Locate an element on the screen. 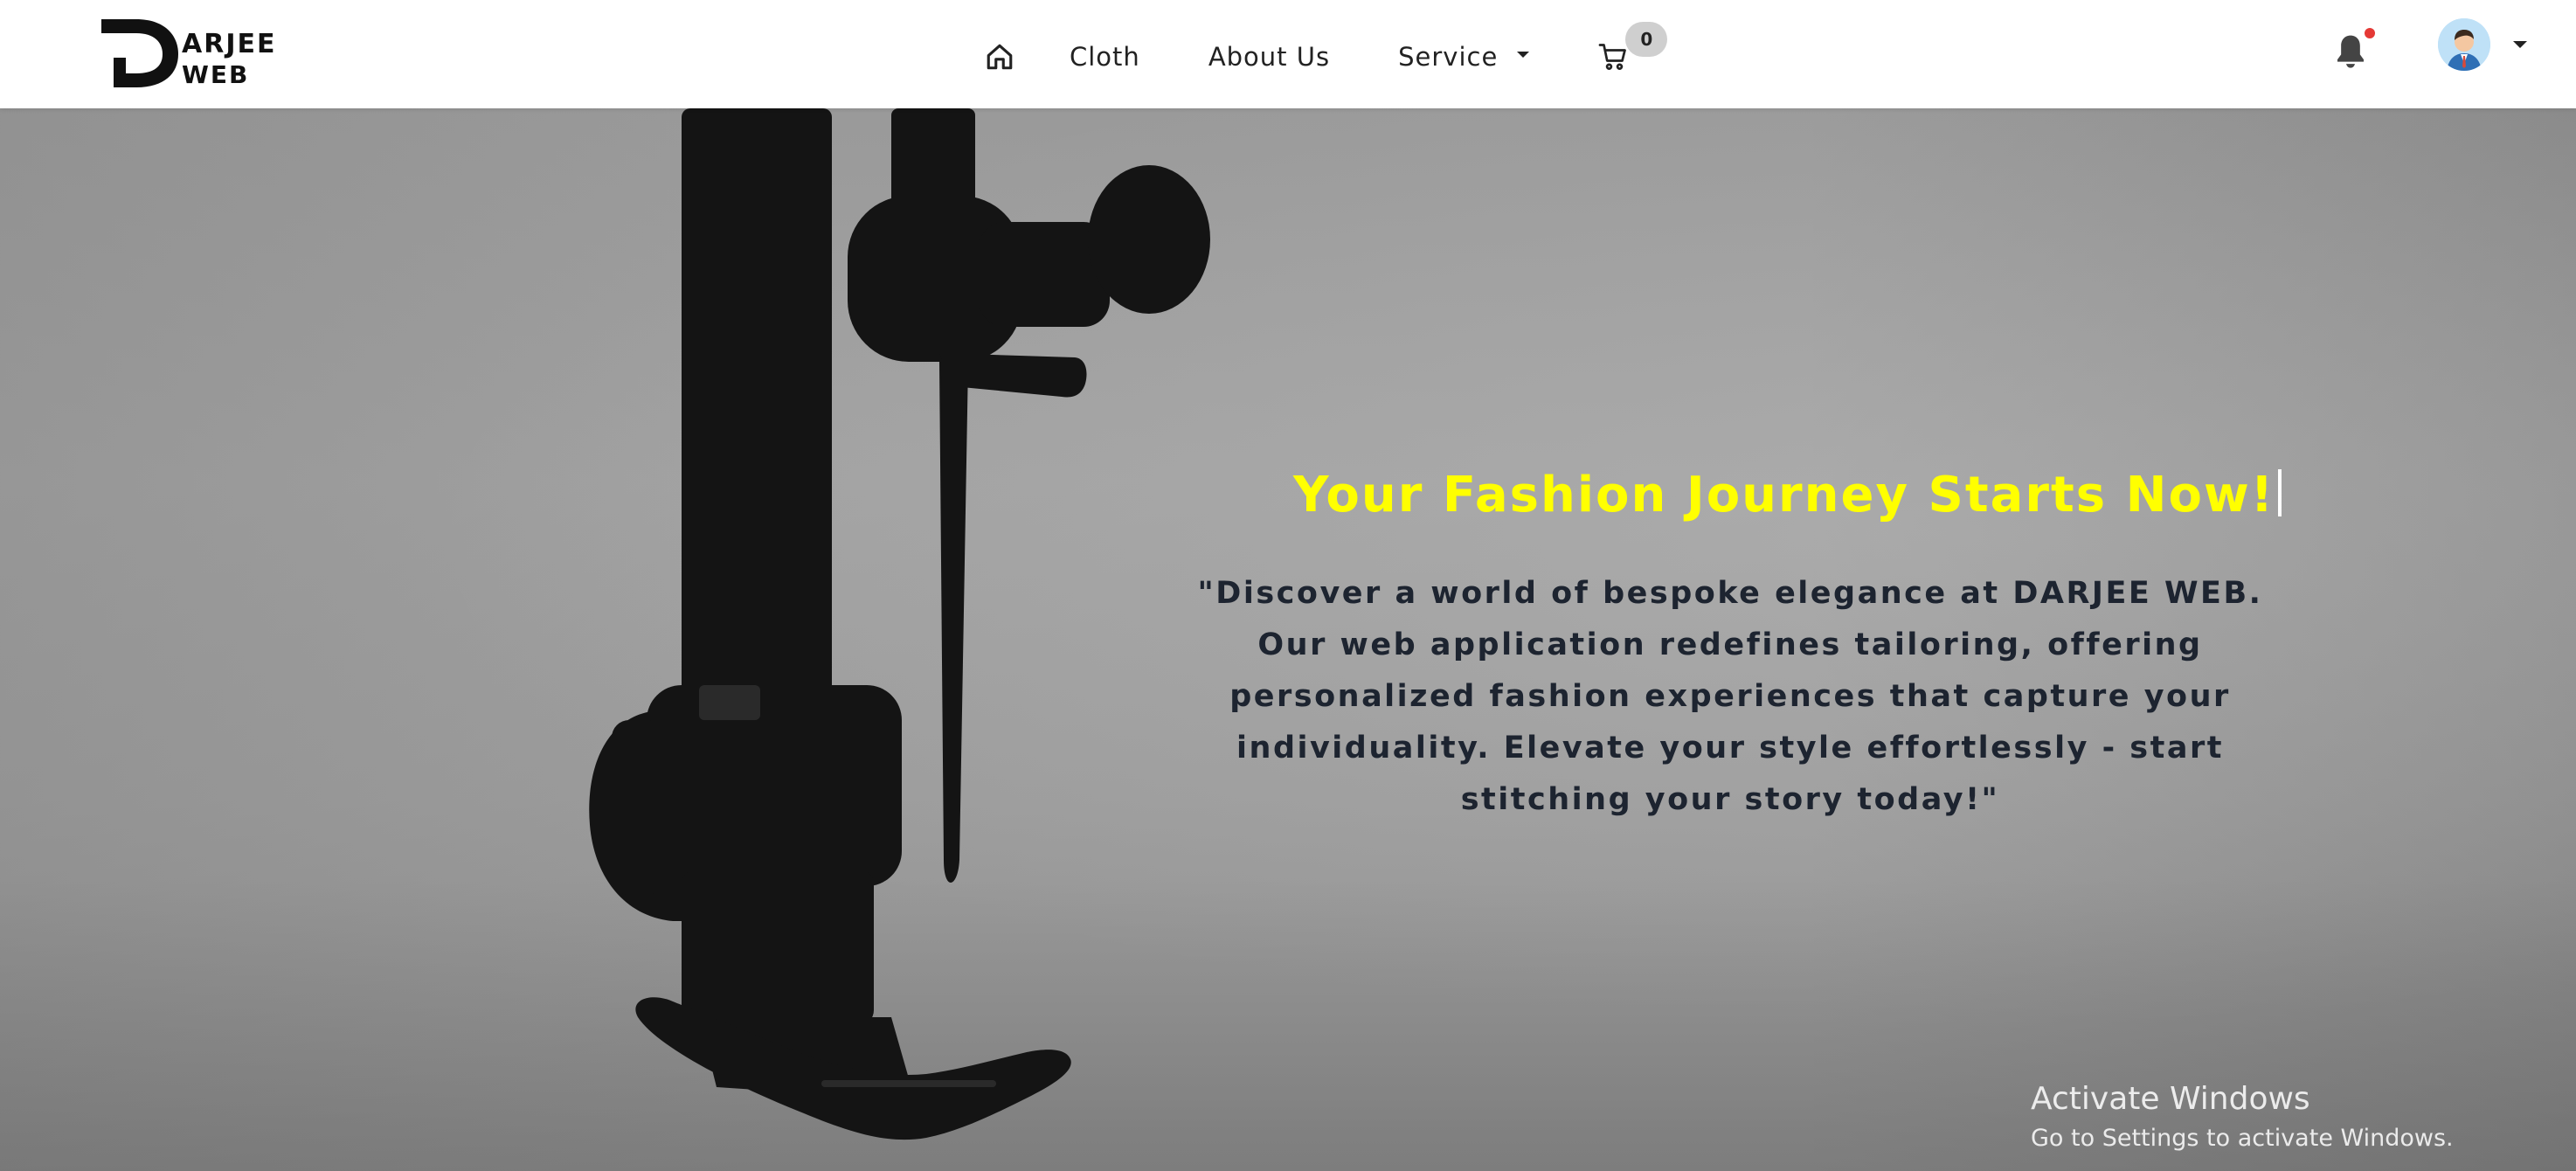 The image size is (2576, 1171). logo-d-mark is located at coordinates (139, 53).